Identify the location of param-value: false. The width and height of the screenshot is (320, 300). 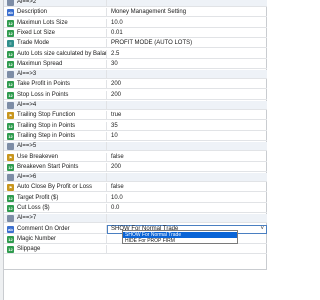
(117, 156).